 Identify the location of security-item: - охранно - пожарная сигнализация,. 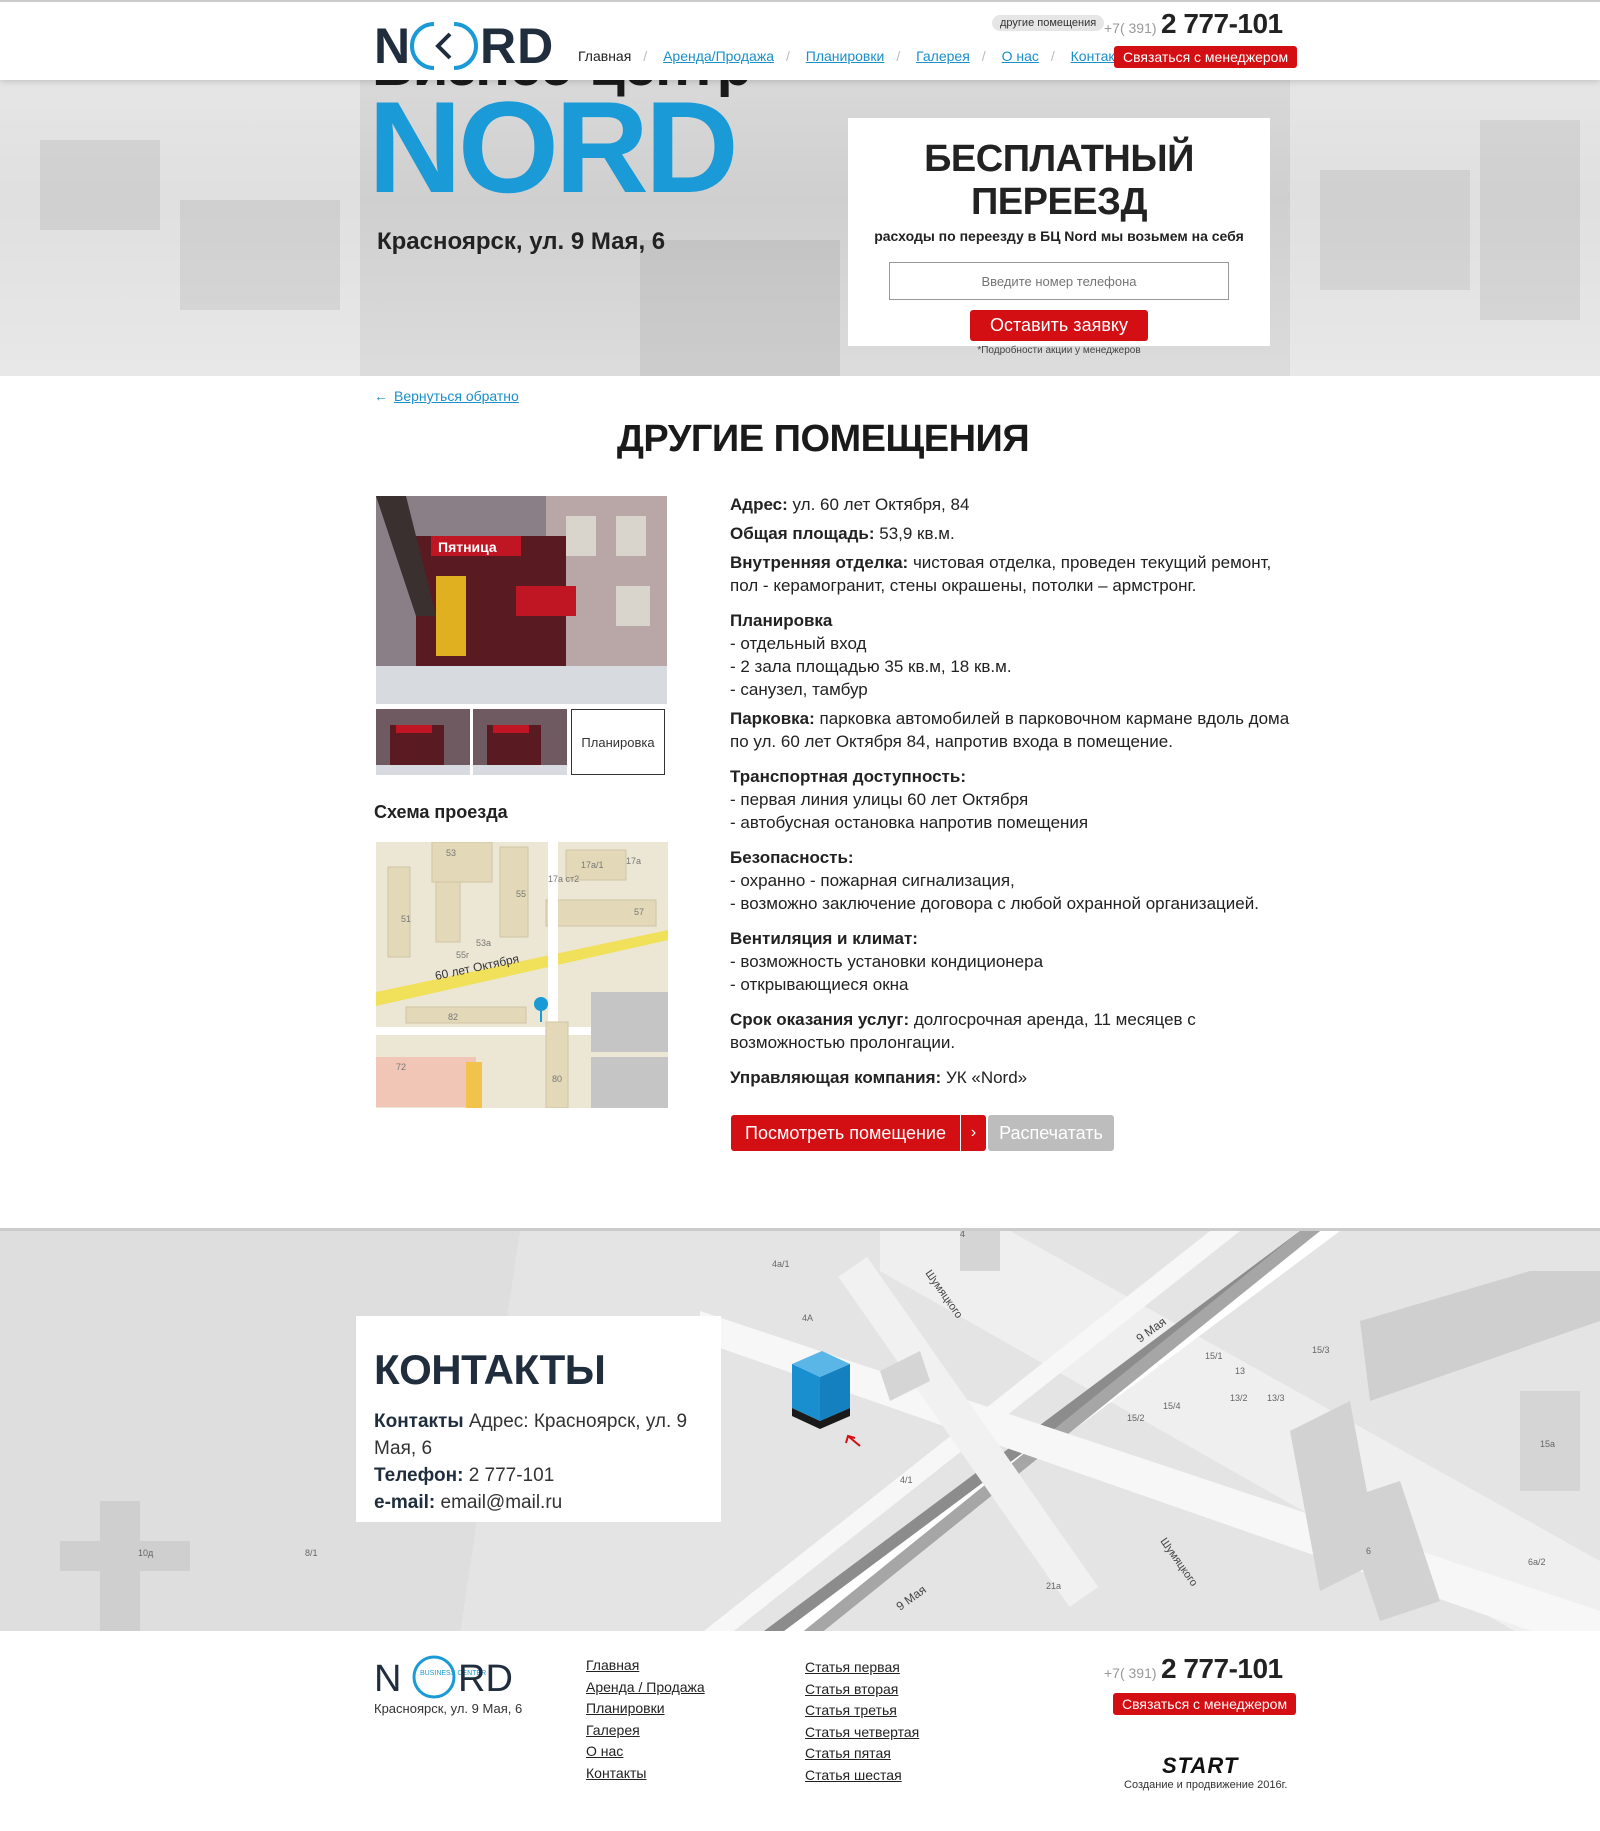
(872, 880).